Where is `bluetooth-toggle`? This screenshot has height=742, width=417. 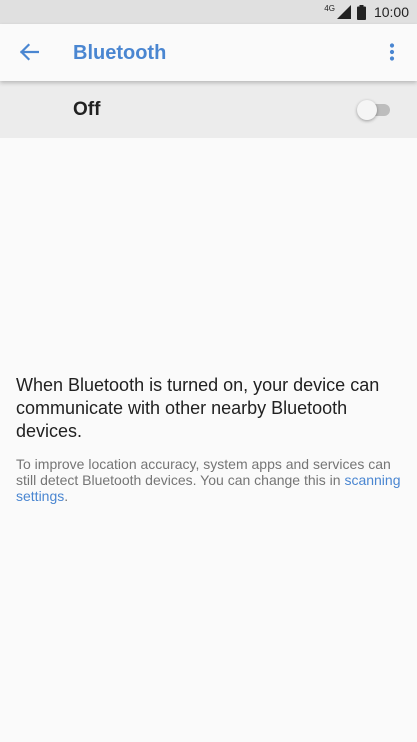
bluetooth-toggle is located at coordinates (374, 110).